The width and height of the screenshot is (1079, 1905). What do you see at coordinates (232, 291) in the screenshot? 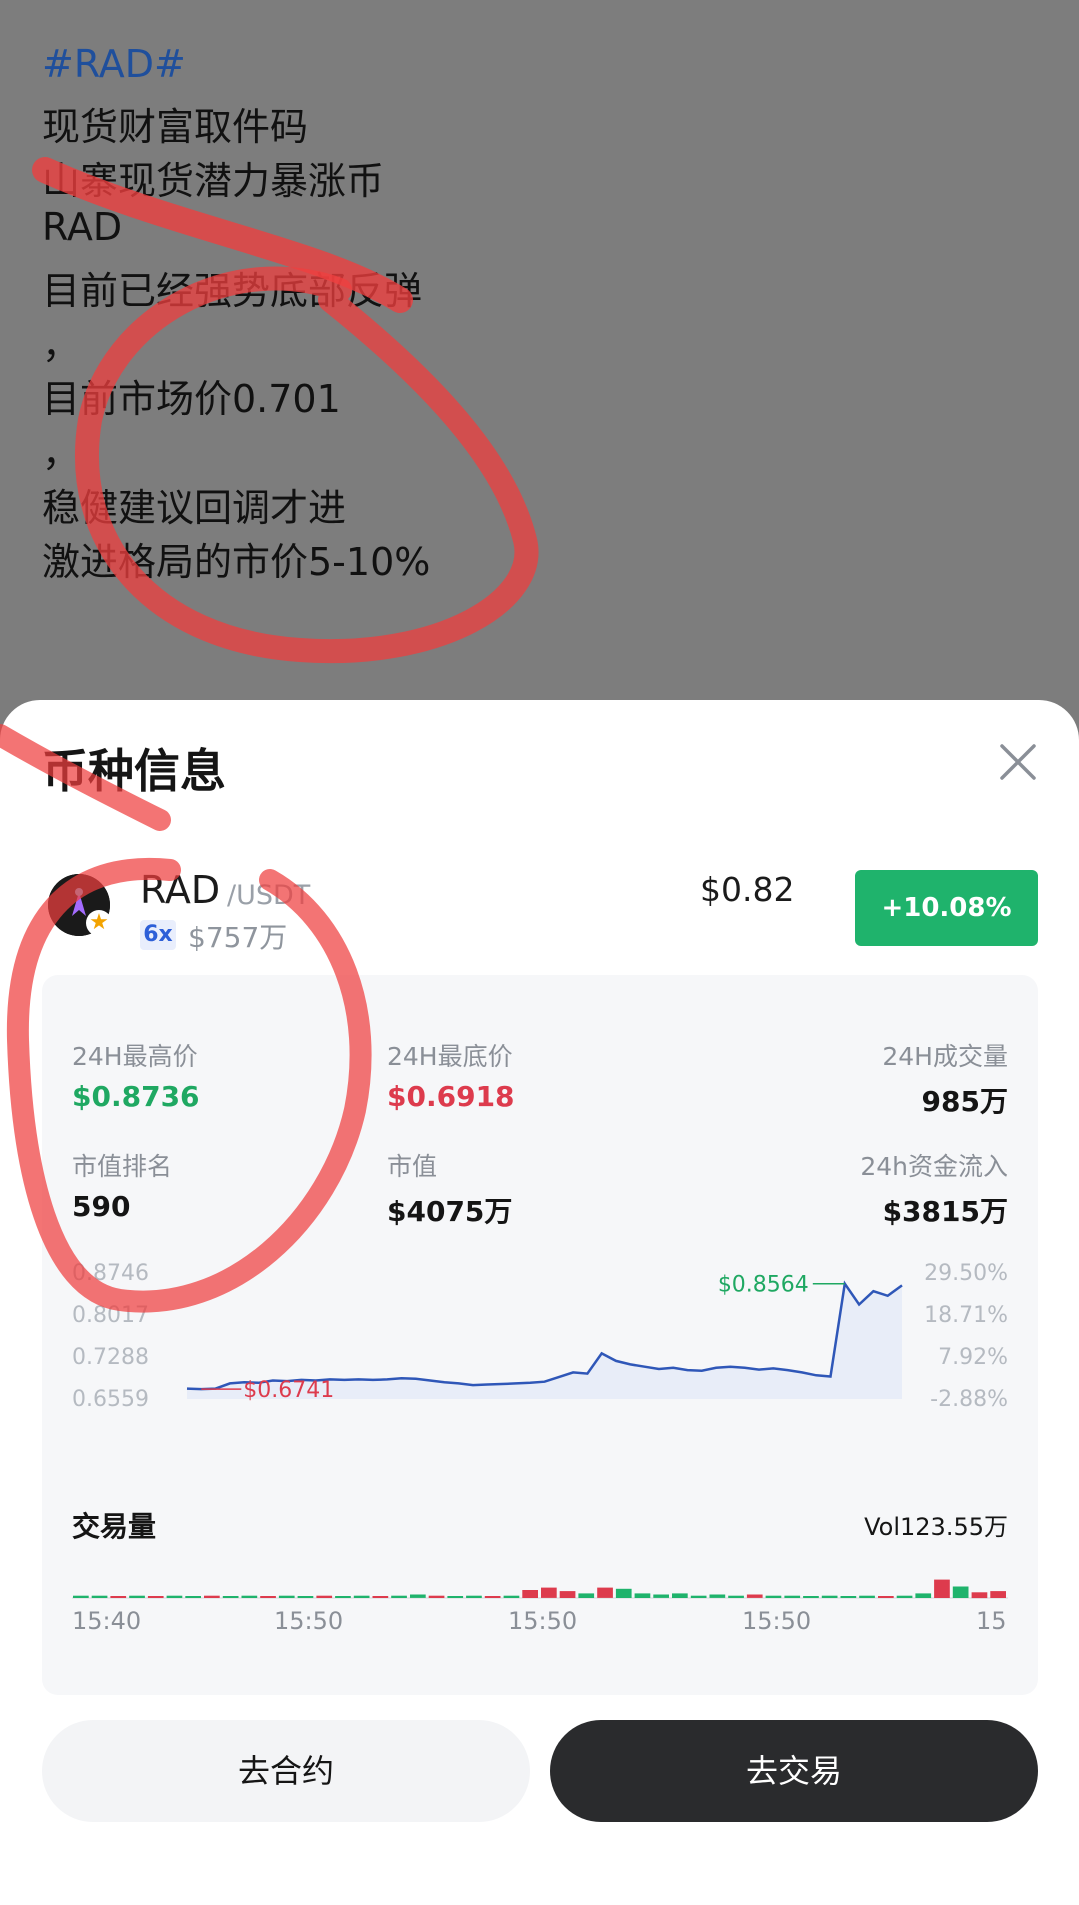
I see `post-line: 目前已经强势底部反弹` at bounding box center [232, 291].